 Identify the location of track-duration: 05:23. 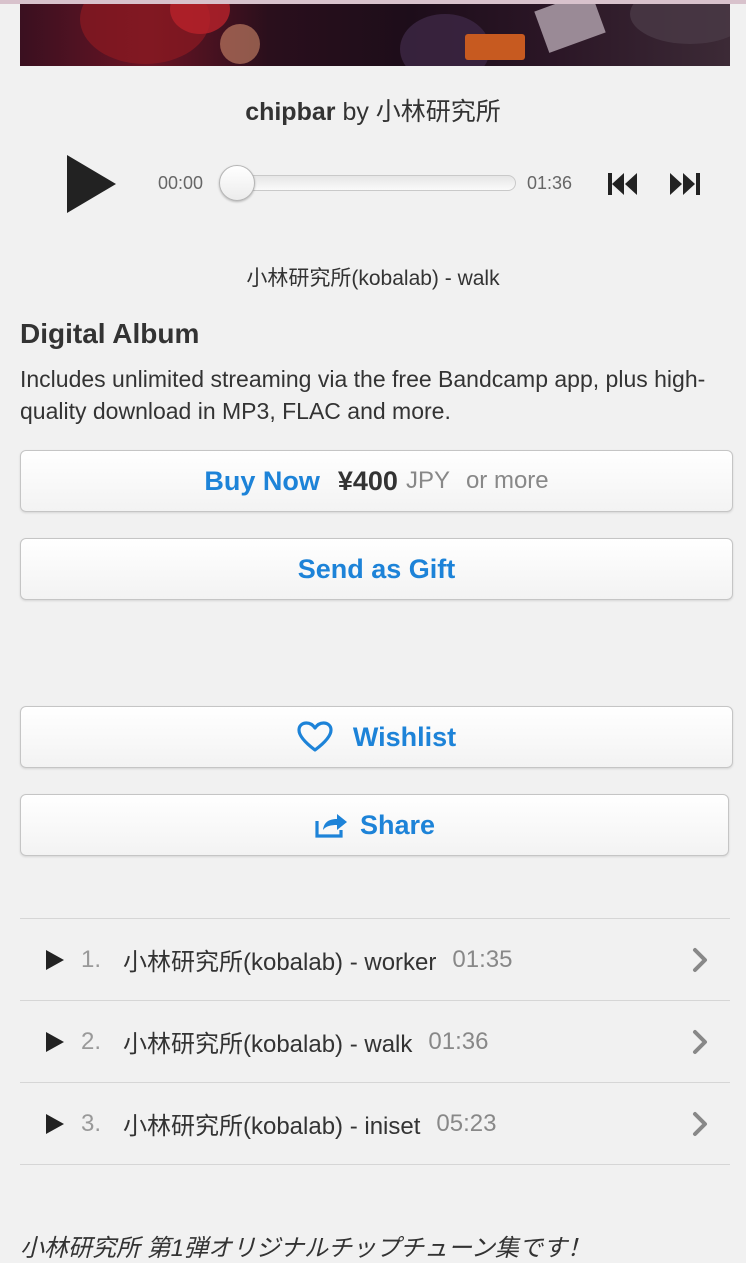
(466, 1123).